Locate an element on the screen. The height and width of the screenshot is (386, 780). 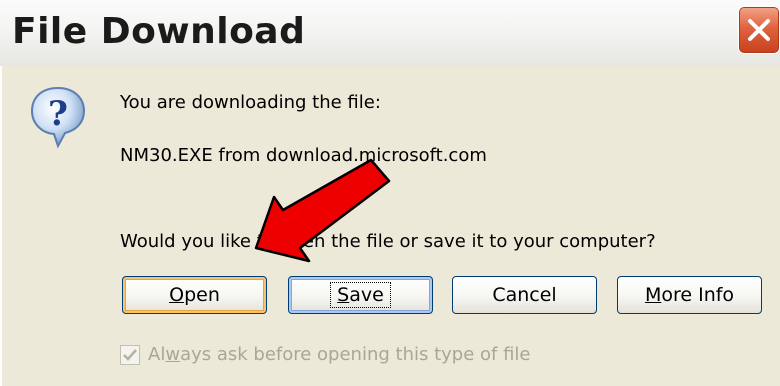
more-info-button-label: More Info is located at coordinates (689, 295).